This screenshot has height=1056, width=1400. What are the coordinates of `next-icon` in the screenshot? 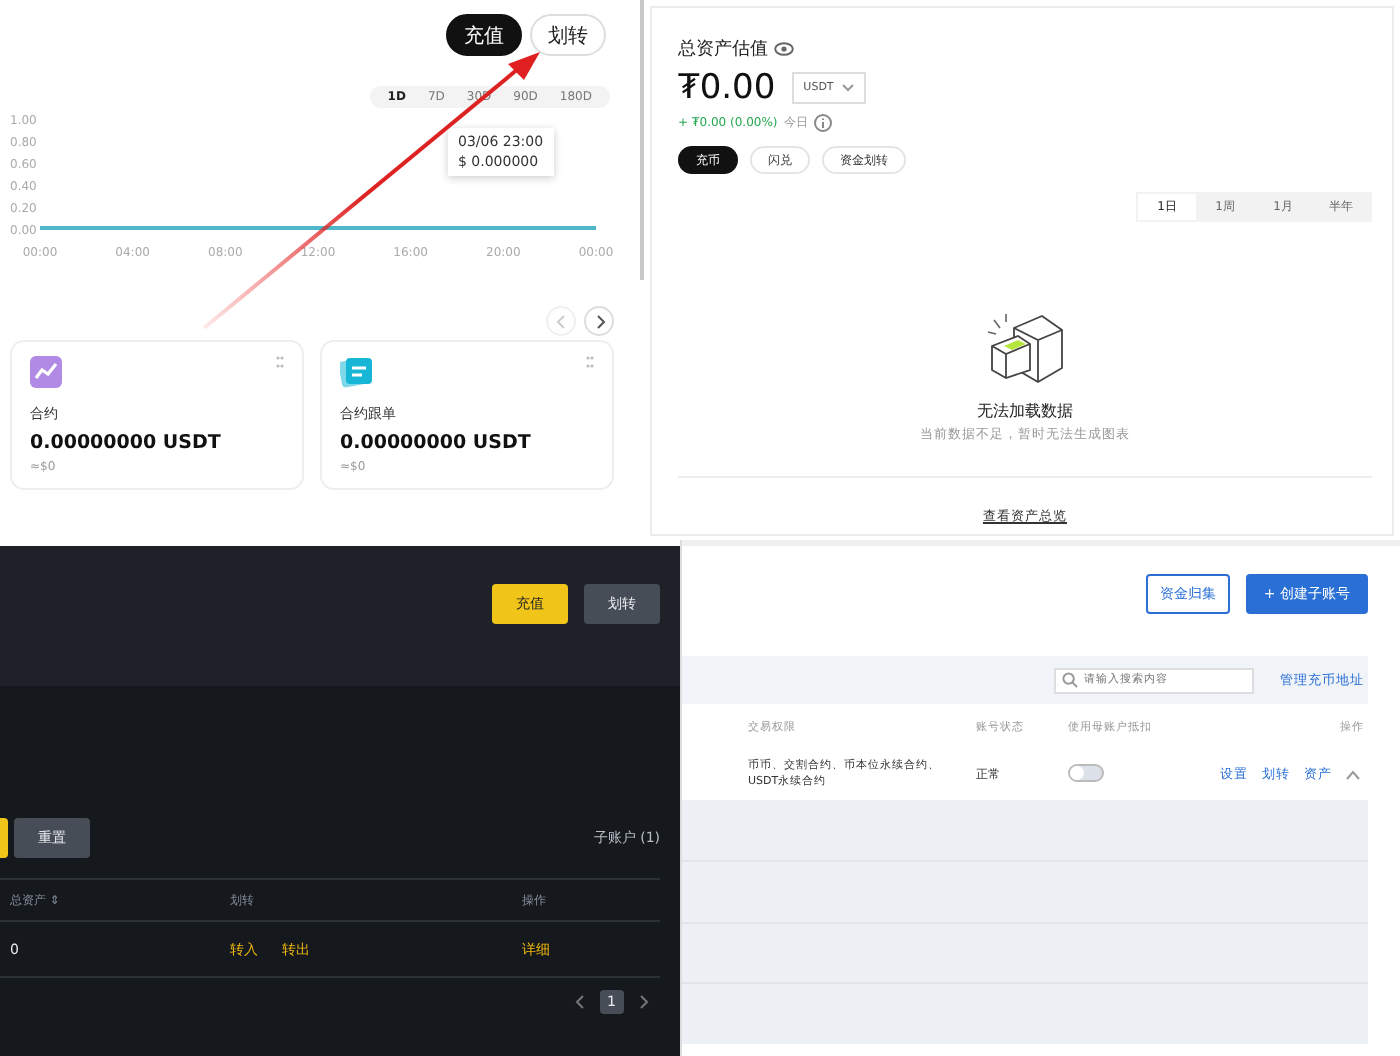 It's located at (644, 1002).